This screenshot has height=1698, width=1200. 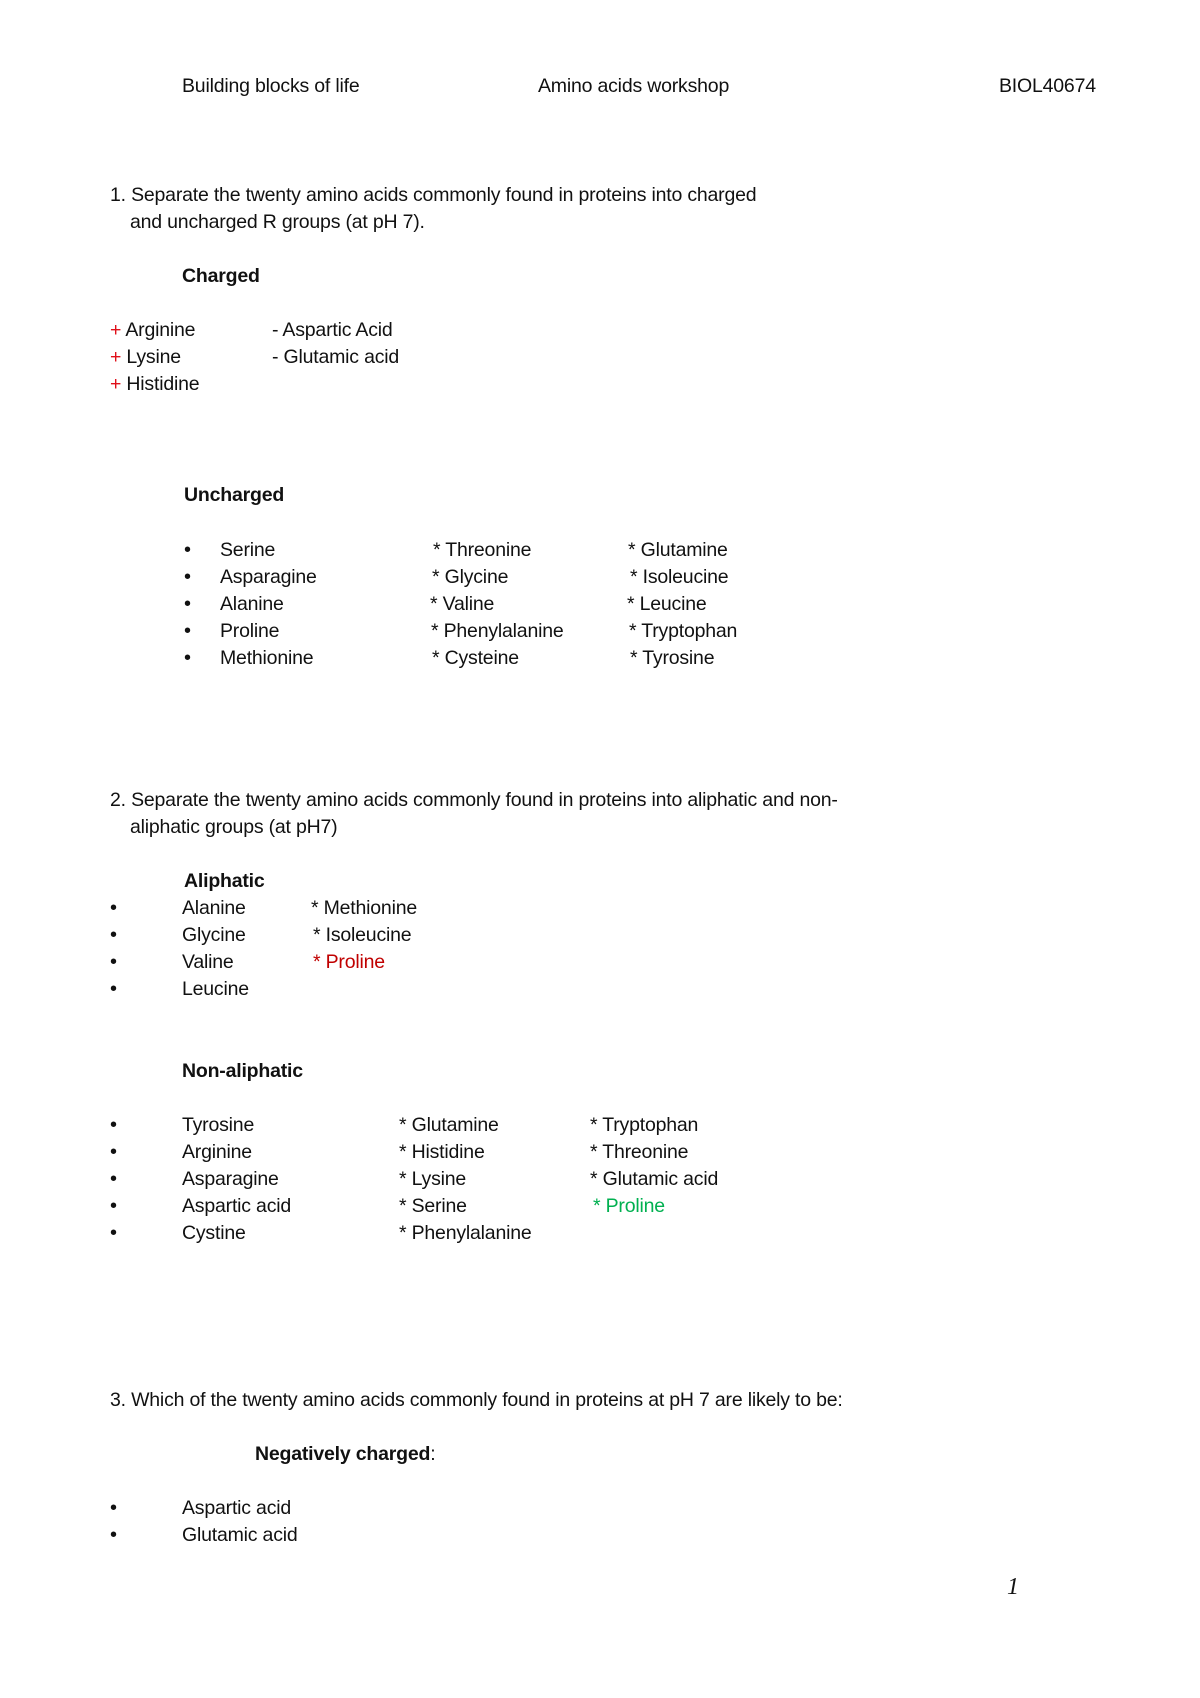 What do you see at coordinates (250, 631) in the screenshot?
I see `list-item: Proline` at bounding box center [250, 631].